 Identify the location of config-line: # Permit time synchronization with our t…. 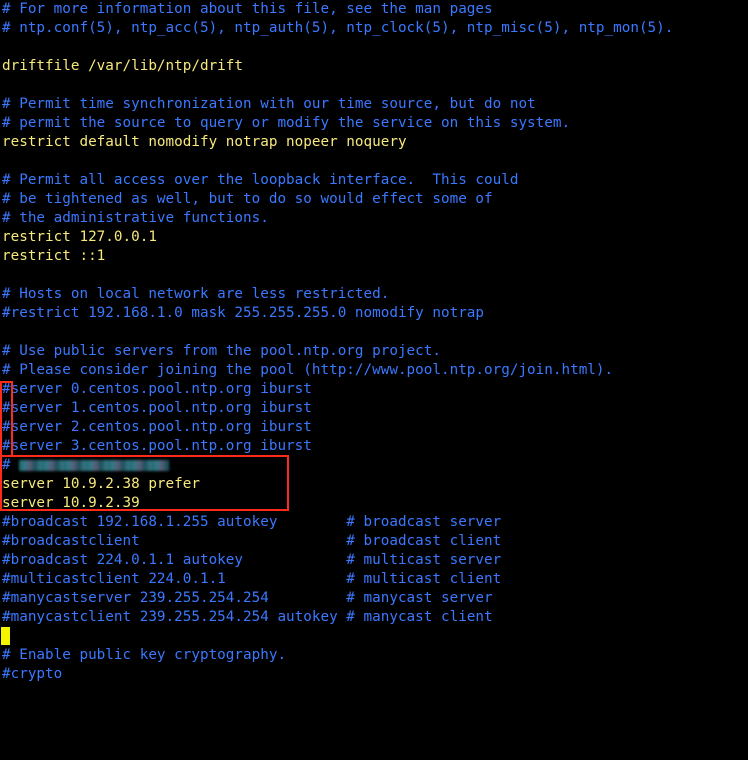
(269, 104).